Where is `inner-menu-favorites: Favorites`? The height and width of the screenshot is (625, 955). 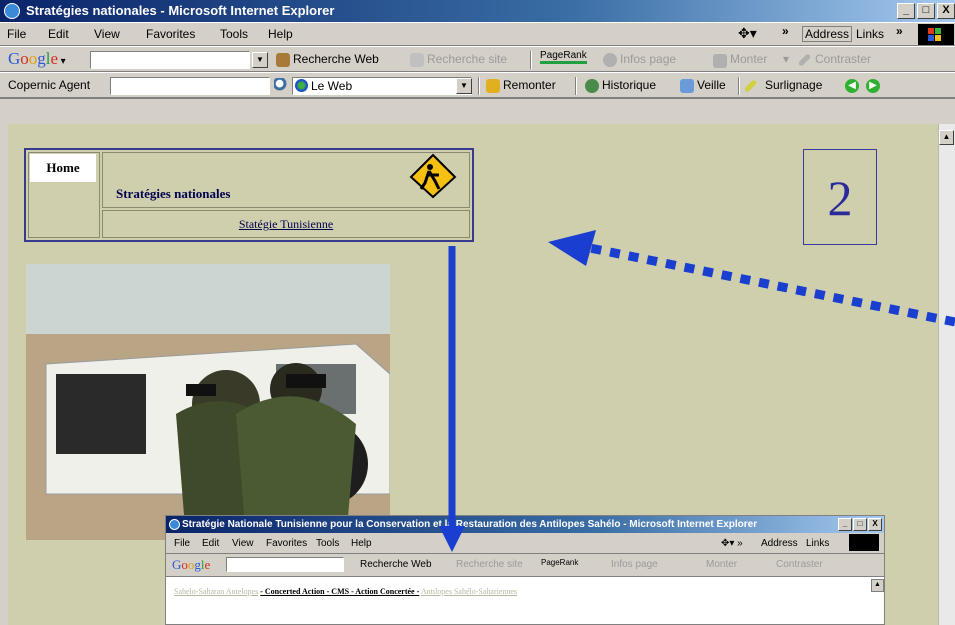
inner-menu-favorites: Favorites is located at coordinates (286, 543).